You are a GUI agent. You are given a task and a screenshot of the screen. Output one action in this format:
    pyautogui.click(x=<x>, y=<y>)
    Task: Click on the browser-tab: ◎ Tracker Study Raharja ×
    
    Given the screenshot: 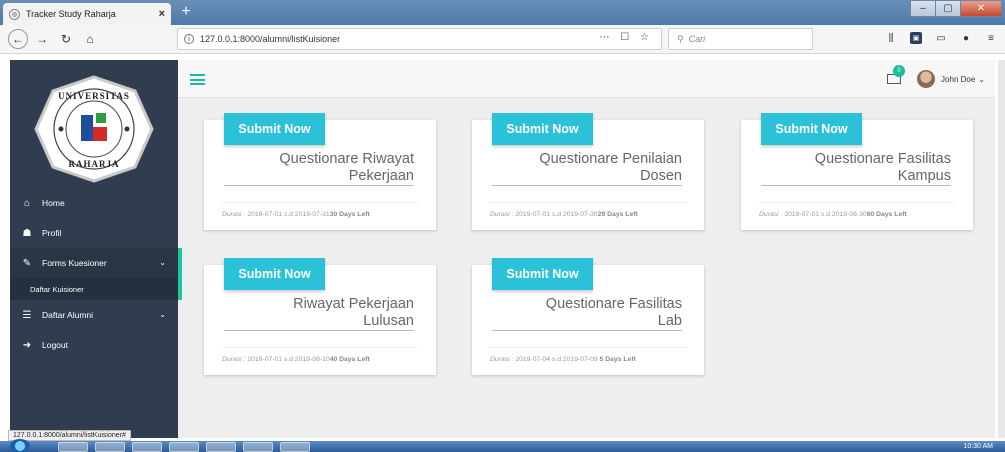 What is the action you would take?
    pyautogui.click(x=87, y=14)
    